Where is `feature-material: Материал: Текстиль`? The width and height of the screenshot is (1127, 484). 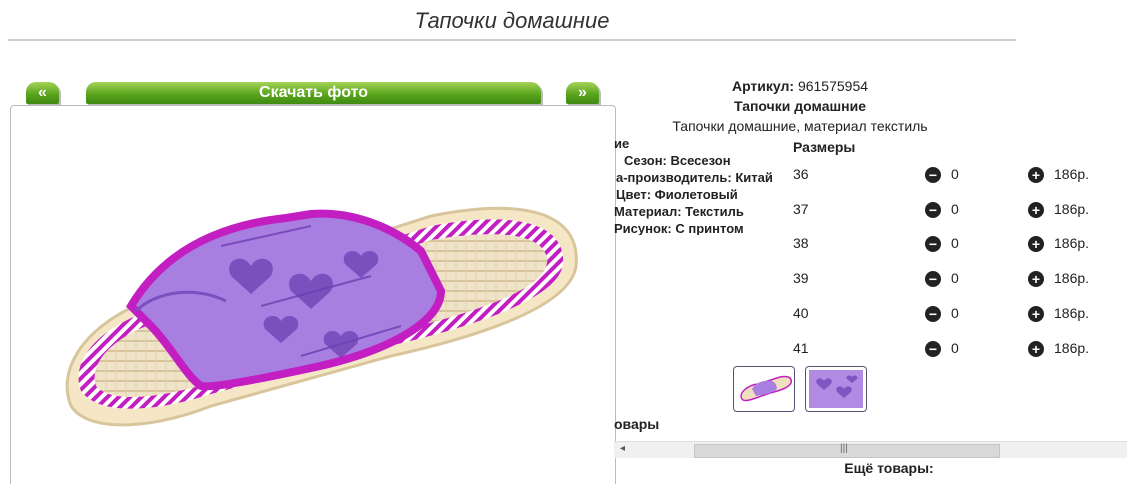 feature-material: Материал: Текстиль is located at coordinates (679, 211).